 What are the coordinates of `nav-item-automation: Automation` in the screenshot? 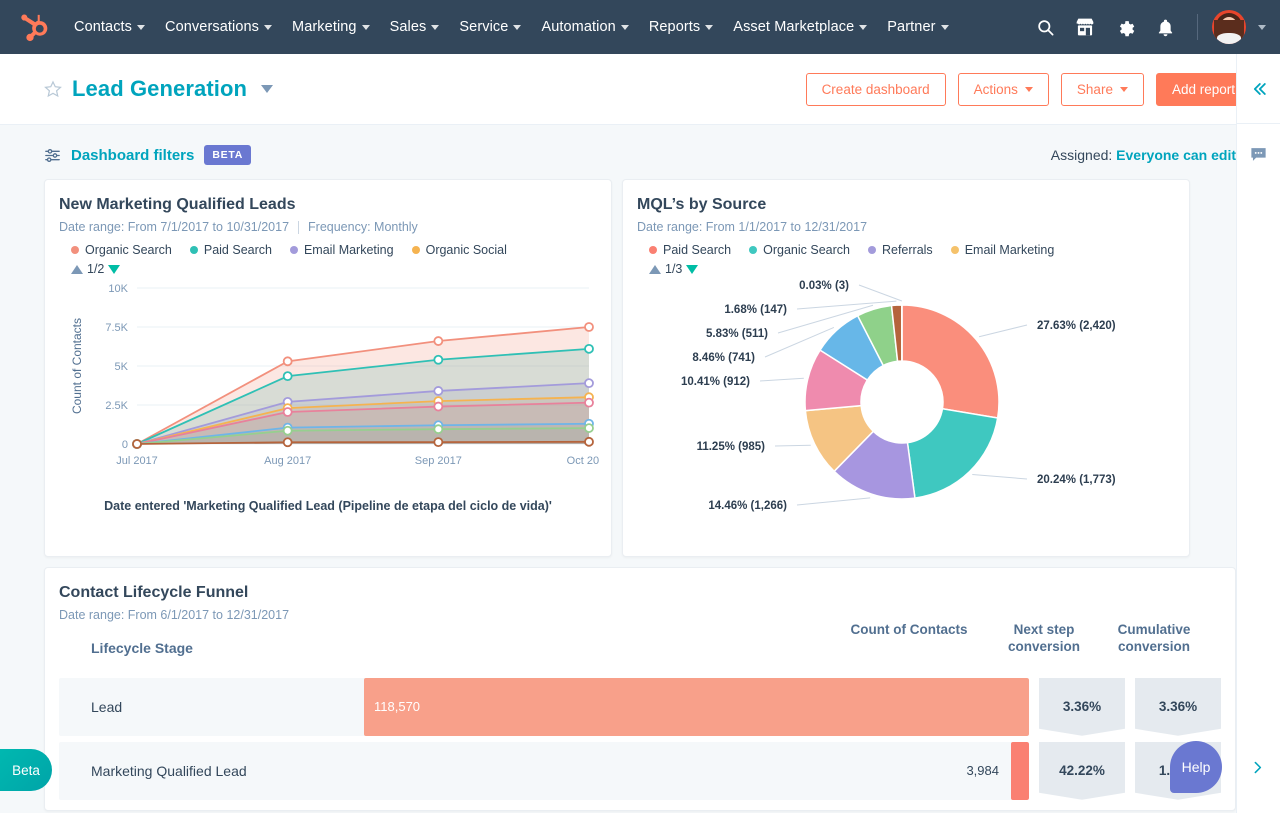 It's located at (584, 27).